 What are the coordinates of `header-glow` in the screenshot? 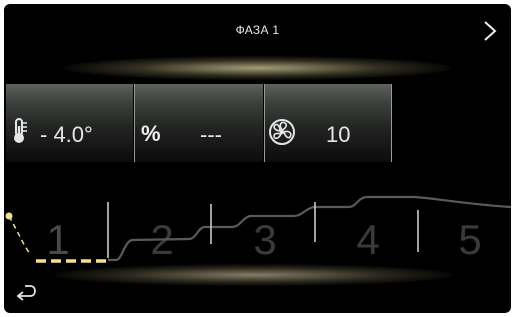 It's located at (257, 68).